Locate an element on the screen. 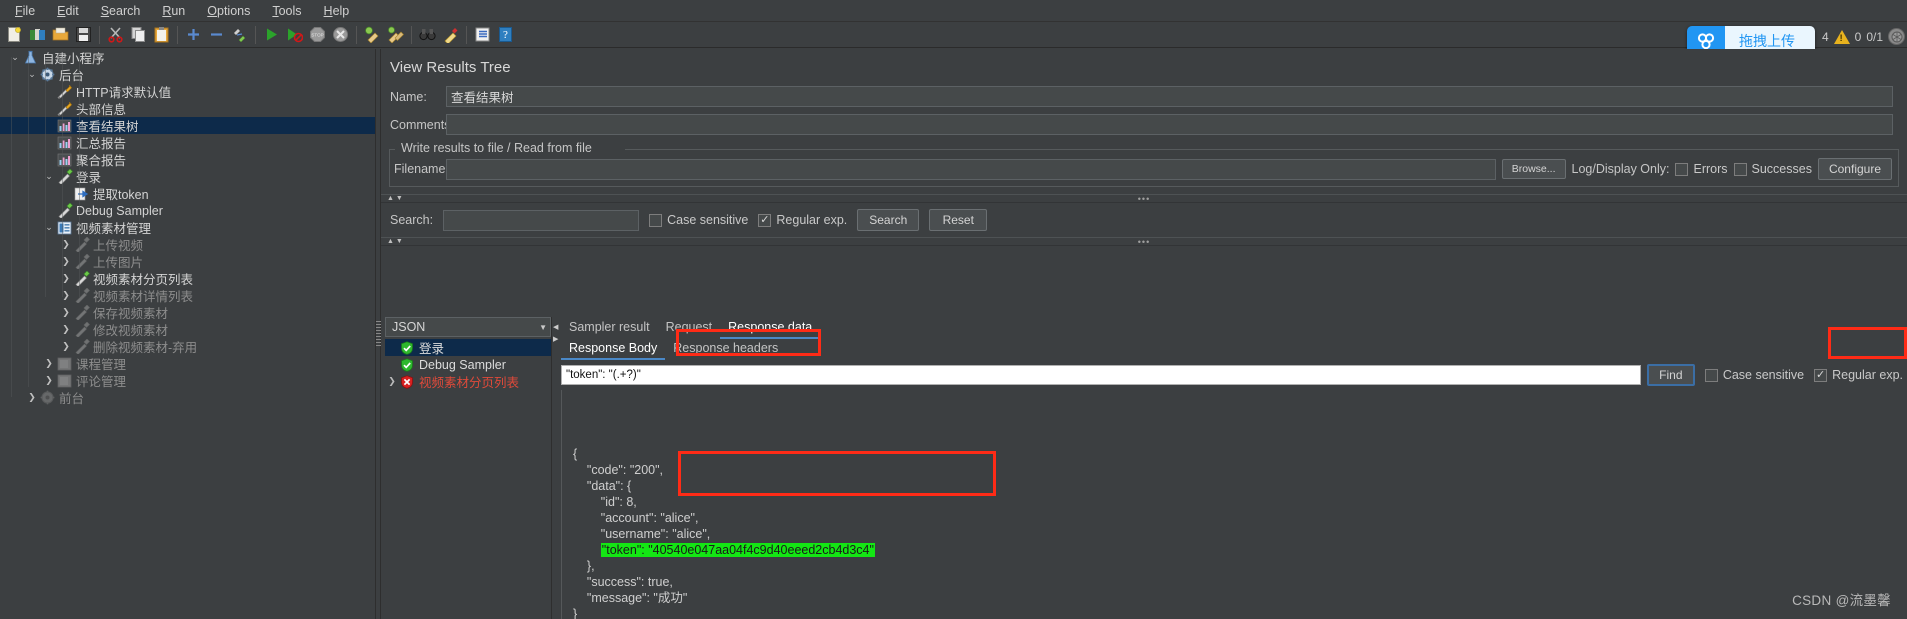 This screenshot has height=619, width=1907. stop-icon: STOP is located at coordinates (317, 34).